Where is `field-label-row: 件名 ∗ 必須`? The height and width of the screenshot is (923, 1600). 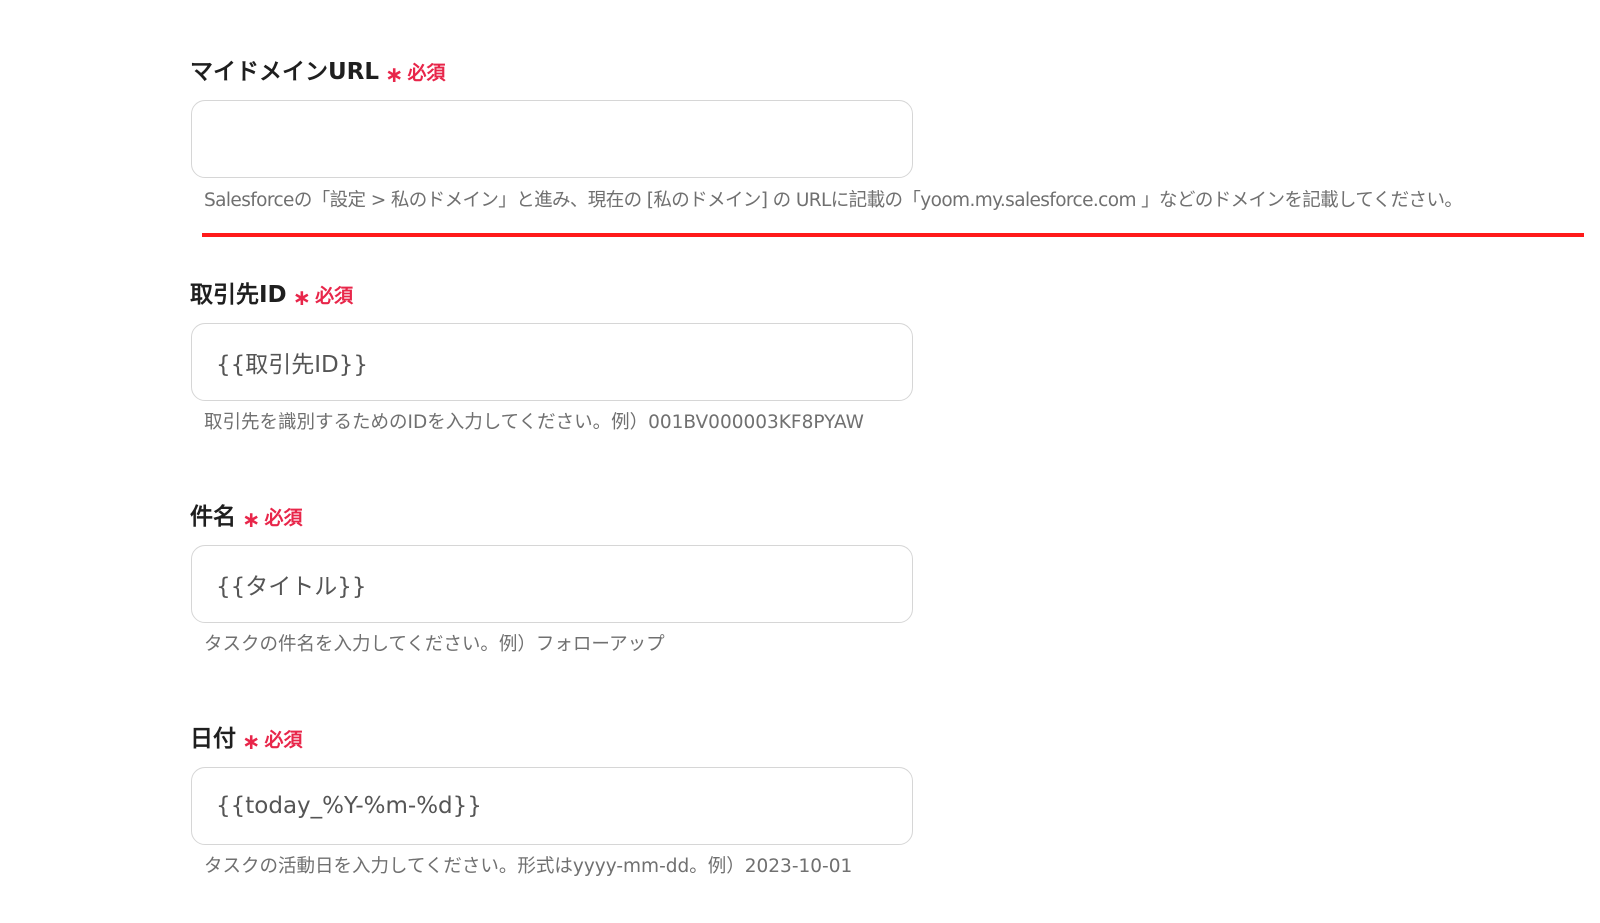
field-label-row: 件名 ∗ 必須 is located at coordinates (246, 515).